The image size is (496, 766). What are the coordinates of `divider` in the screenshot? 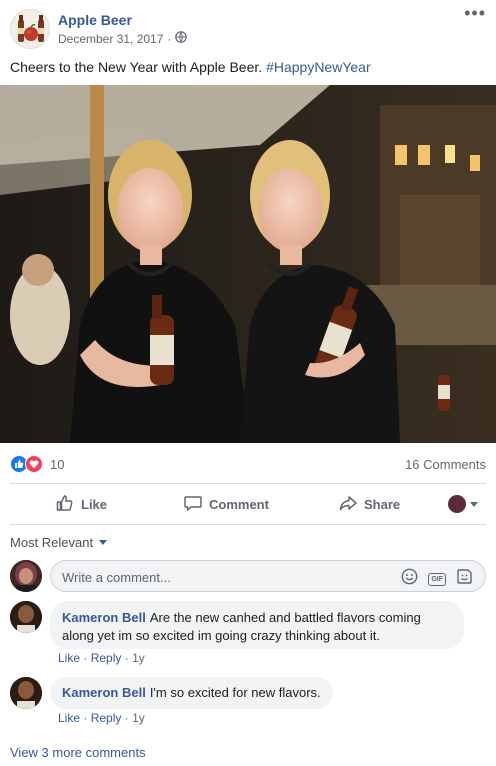 It's located at (248, 524).